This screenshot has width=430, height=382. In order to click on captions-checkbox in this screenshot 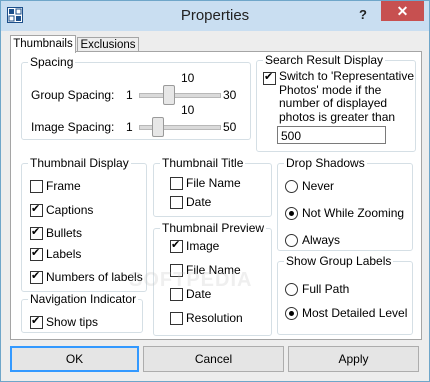, I will do `click(36, 209)`.